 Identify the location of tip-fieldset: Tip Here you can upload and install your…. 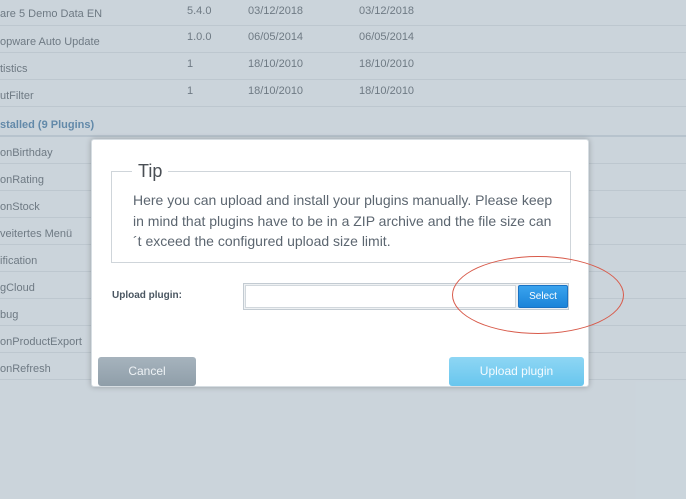
(341, 212).